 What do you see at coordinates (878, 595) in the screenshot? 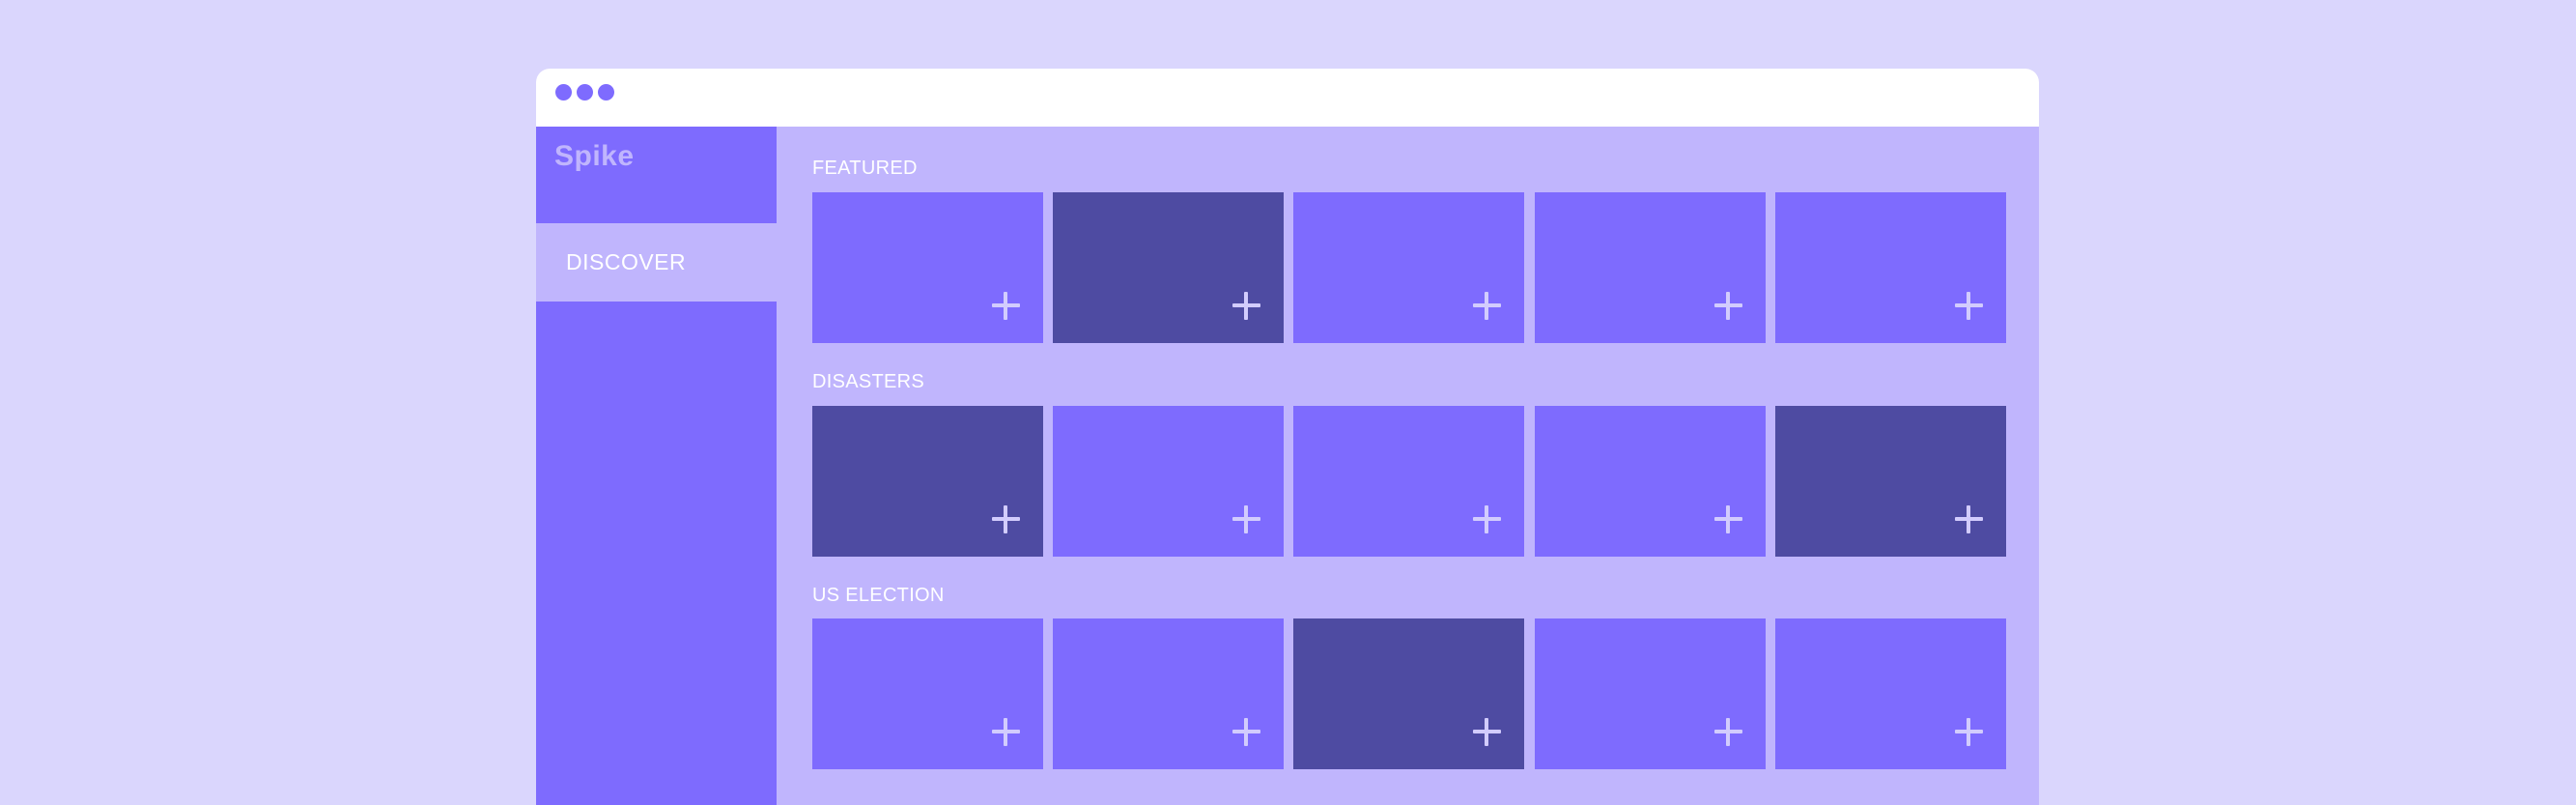
I see `section-title-us-election: US ELECTION` at bounding box center [878, 595].